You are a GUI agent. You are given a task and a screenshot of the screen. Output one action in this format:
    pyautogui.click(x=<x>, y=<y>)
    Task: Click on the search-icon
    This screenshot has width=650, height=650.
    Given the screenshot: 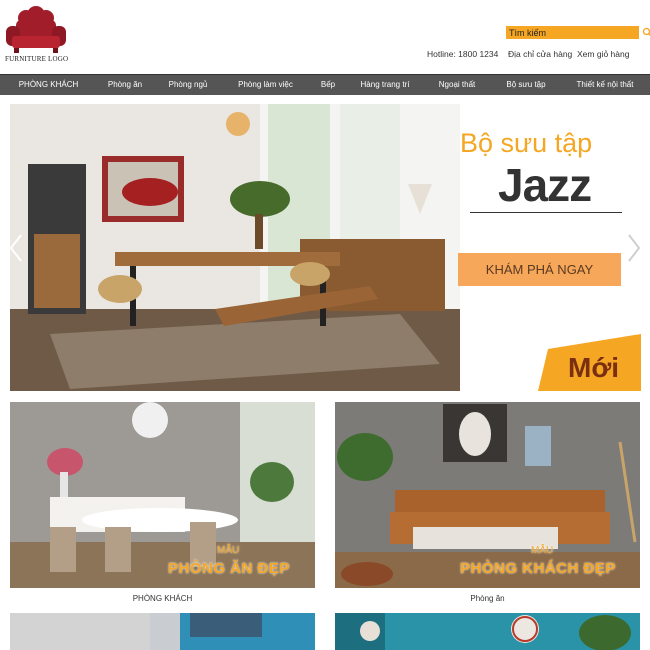 What is the action you would take?
    pyautogui.click(x=646, y=32)
    